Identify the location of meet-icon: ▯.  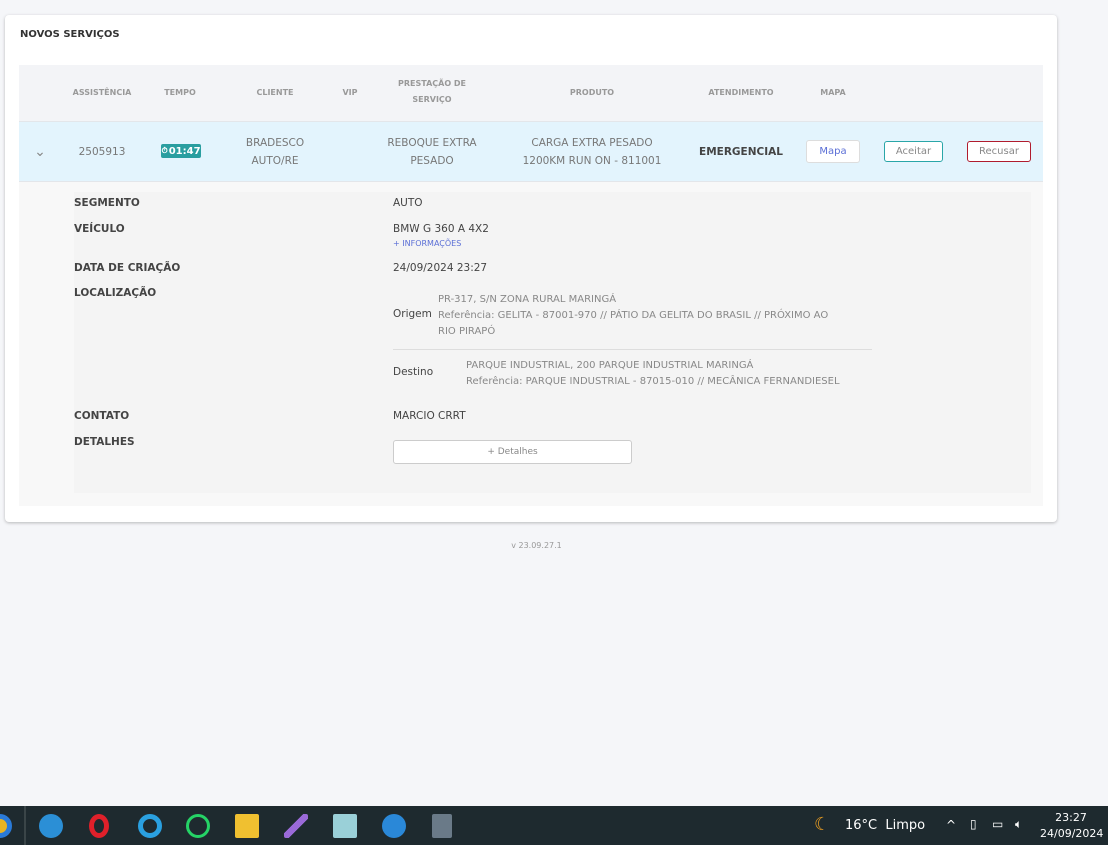
(973, 824).